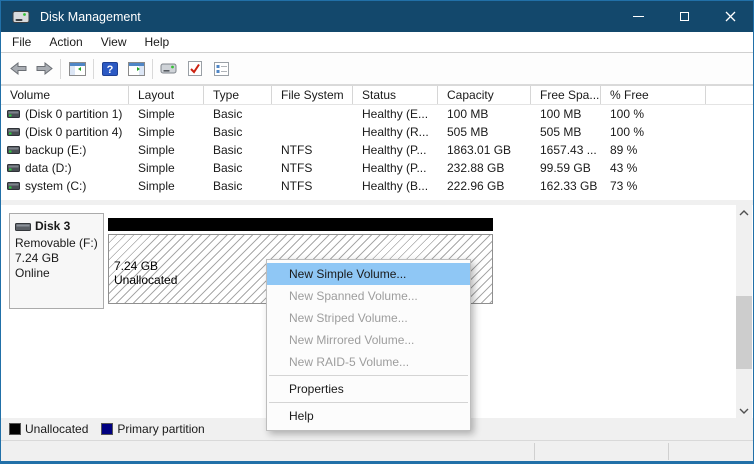  I want to click on chevron-up-icon, so click(744, 212).